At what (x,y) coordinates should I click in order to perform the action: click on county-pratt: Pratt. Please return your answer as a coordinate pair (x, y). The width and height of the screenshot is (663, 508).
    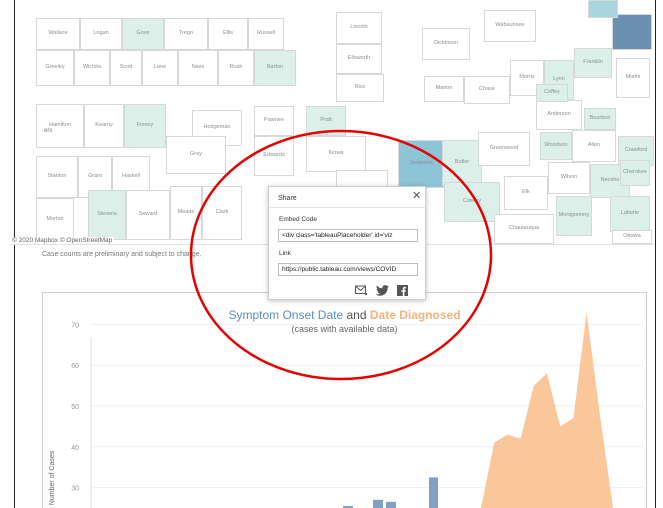
    Looking at the image, I should click on (326, 121).